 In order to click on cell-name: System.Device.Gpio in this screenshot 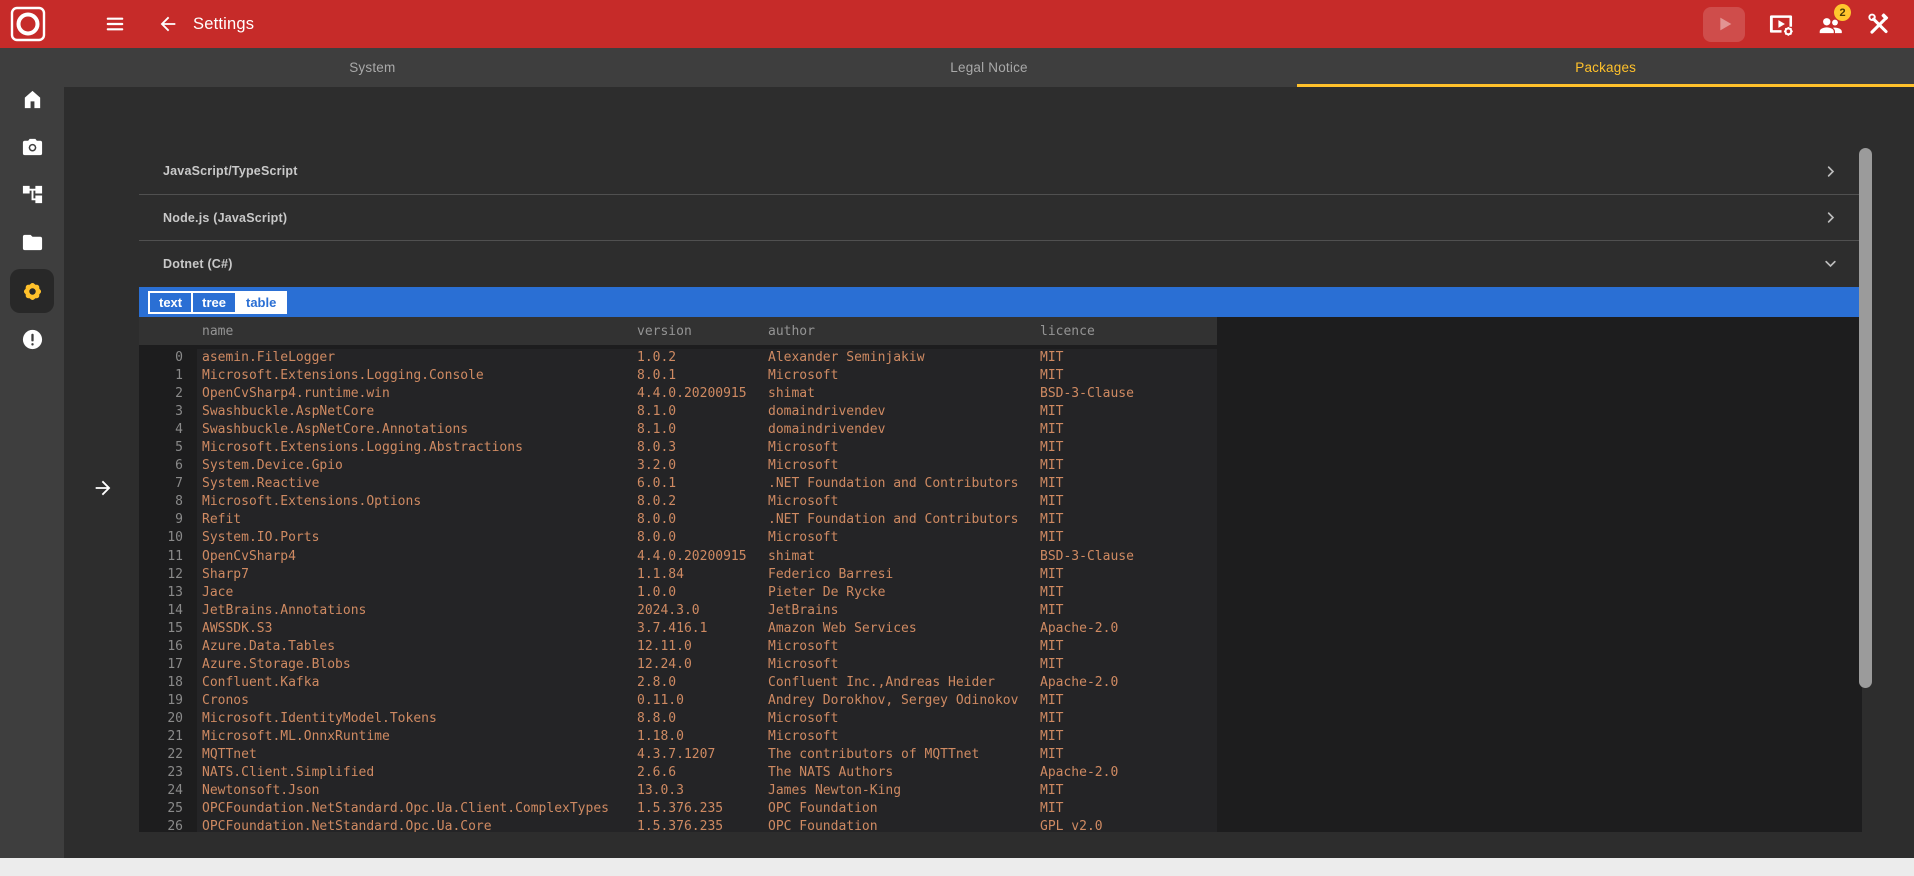, I will do `click(272, 466)`.